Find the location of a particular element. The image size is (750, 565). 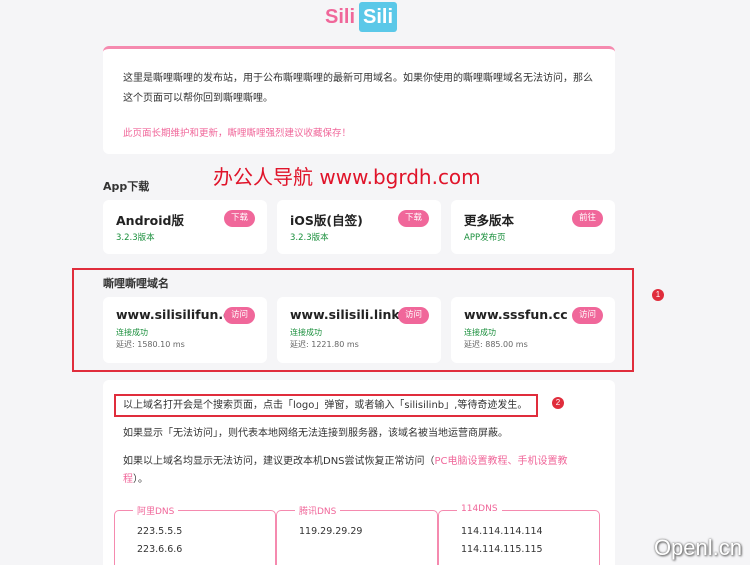

dns-ip: 114.114.115.115 is located at coordinates (502, 549).